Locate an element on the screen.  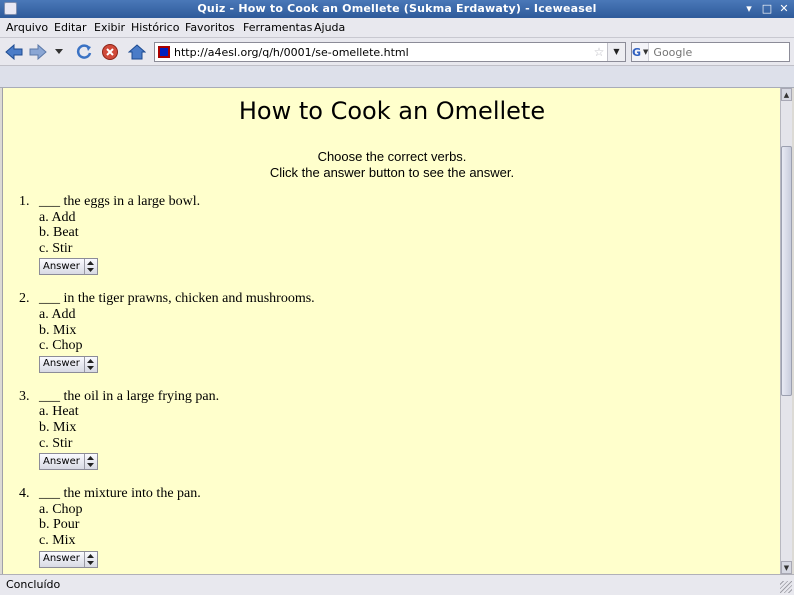
option: c. Chop is located at coordinates (61, 346).